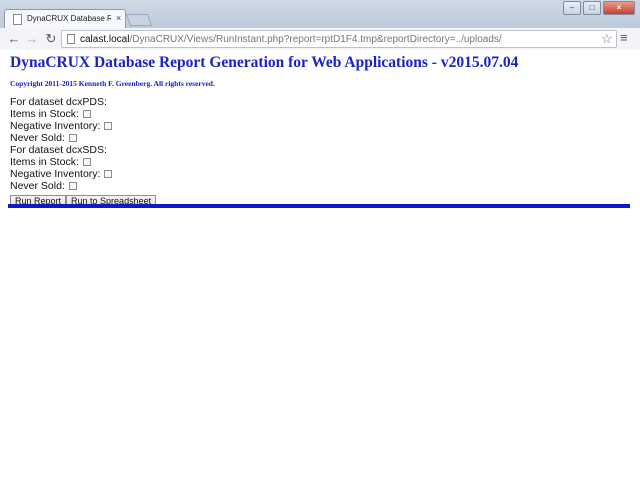  I want to click on title-bar: DynaCRUX Database Rep × – □ ×, so click(320, 14).